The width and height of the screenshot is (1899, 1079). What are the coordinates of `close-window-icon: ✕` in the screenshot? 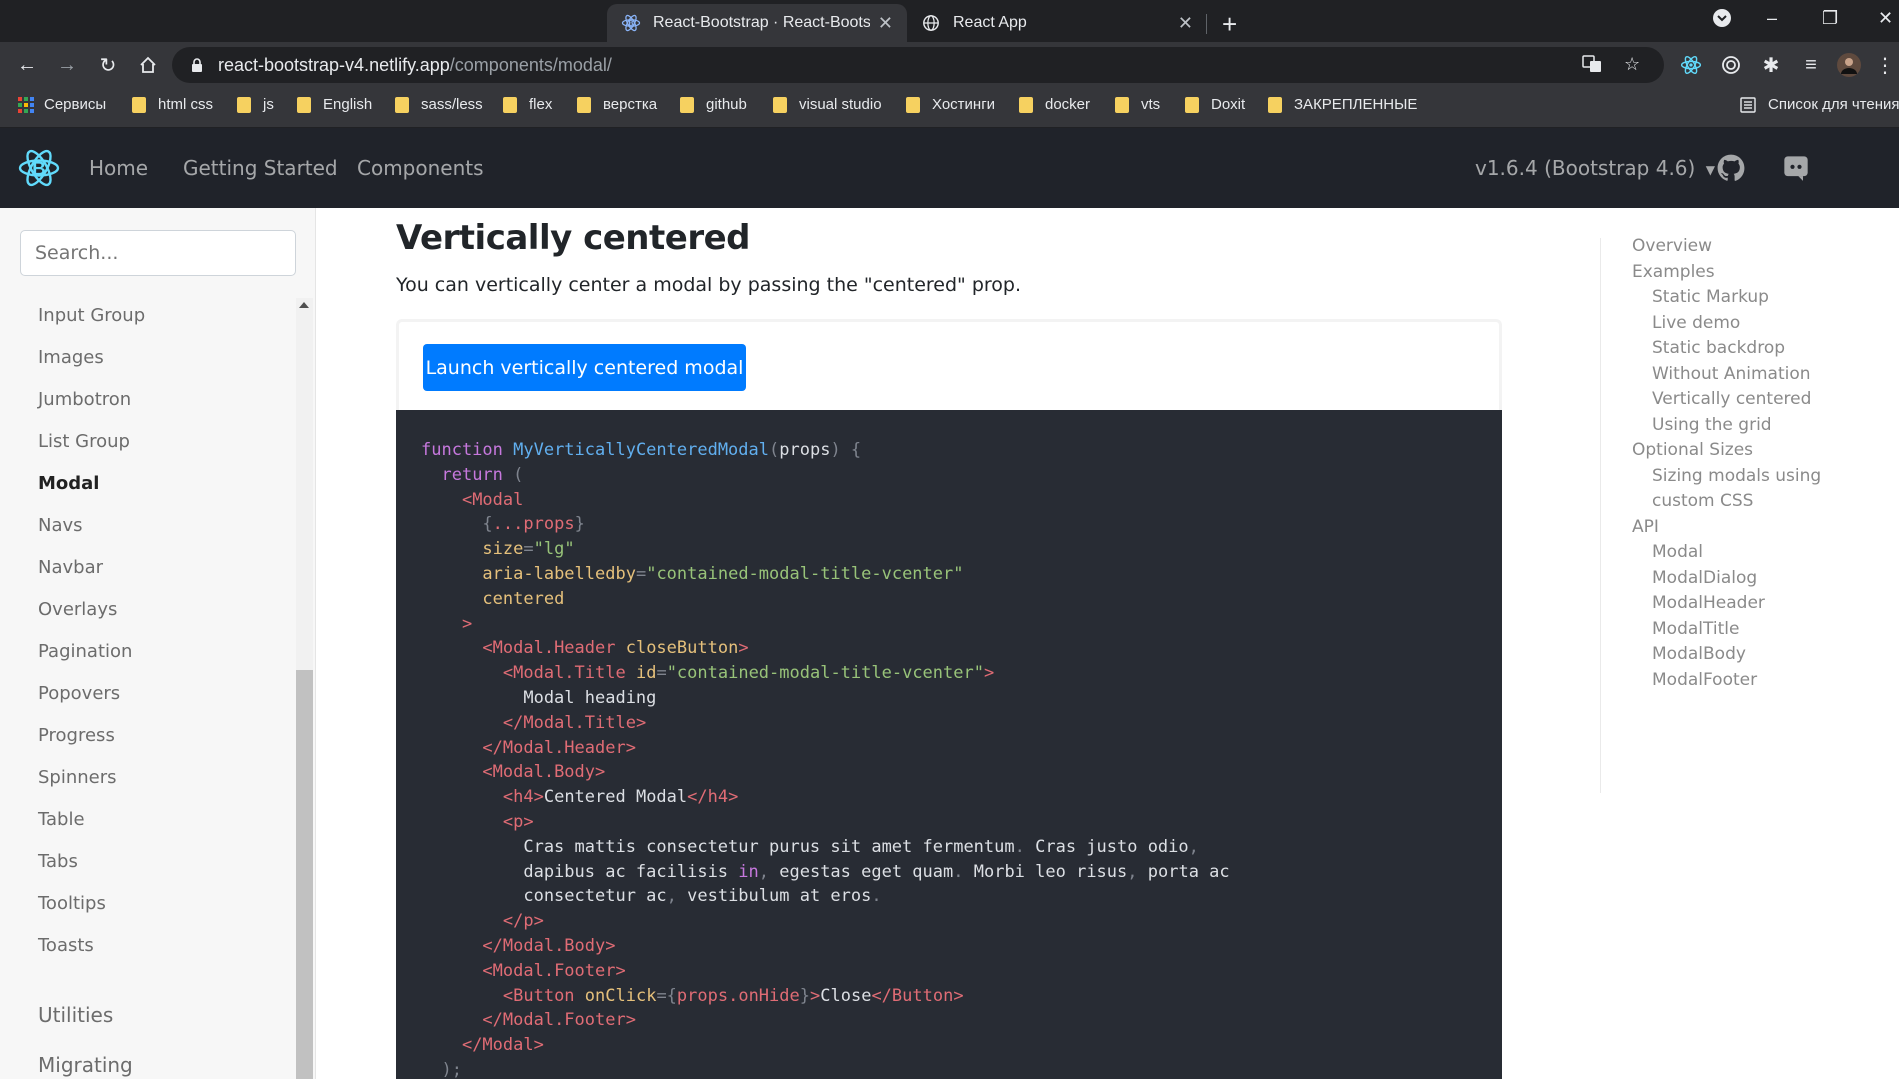 It's located at (1885, 18).